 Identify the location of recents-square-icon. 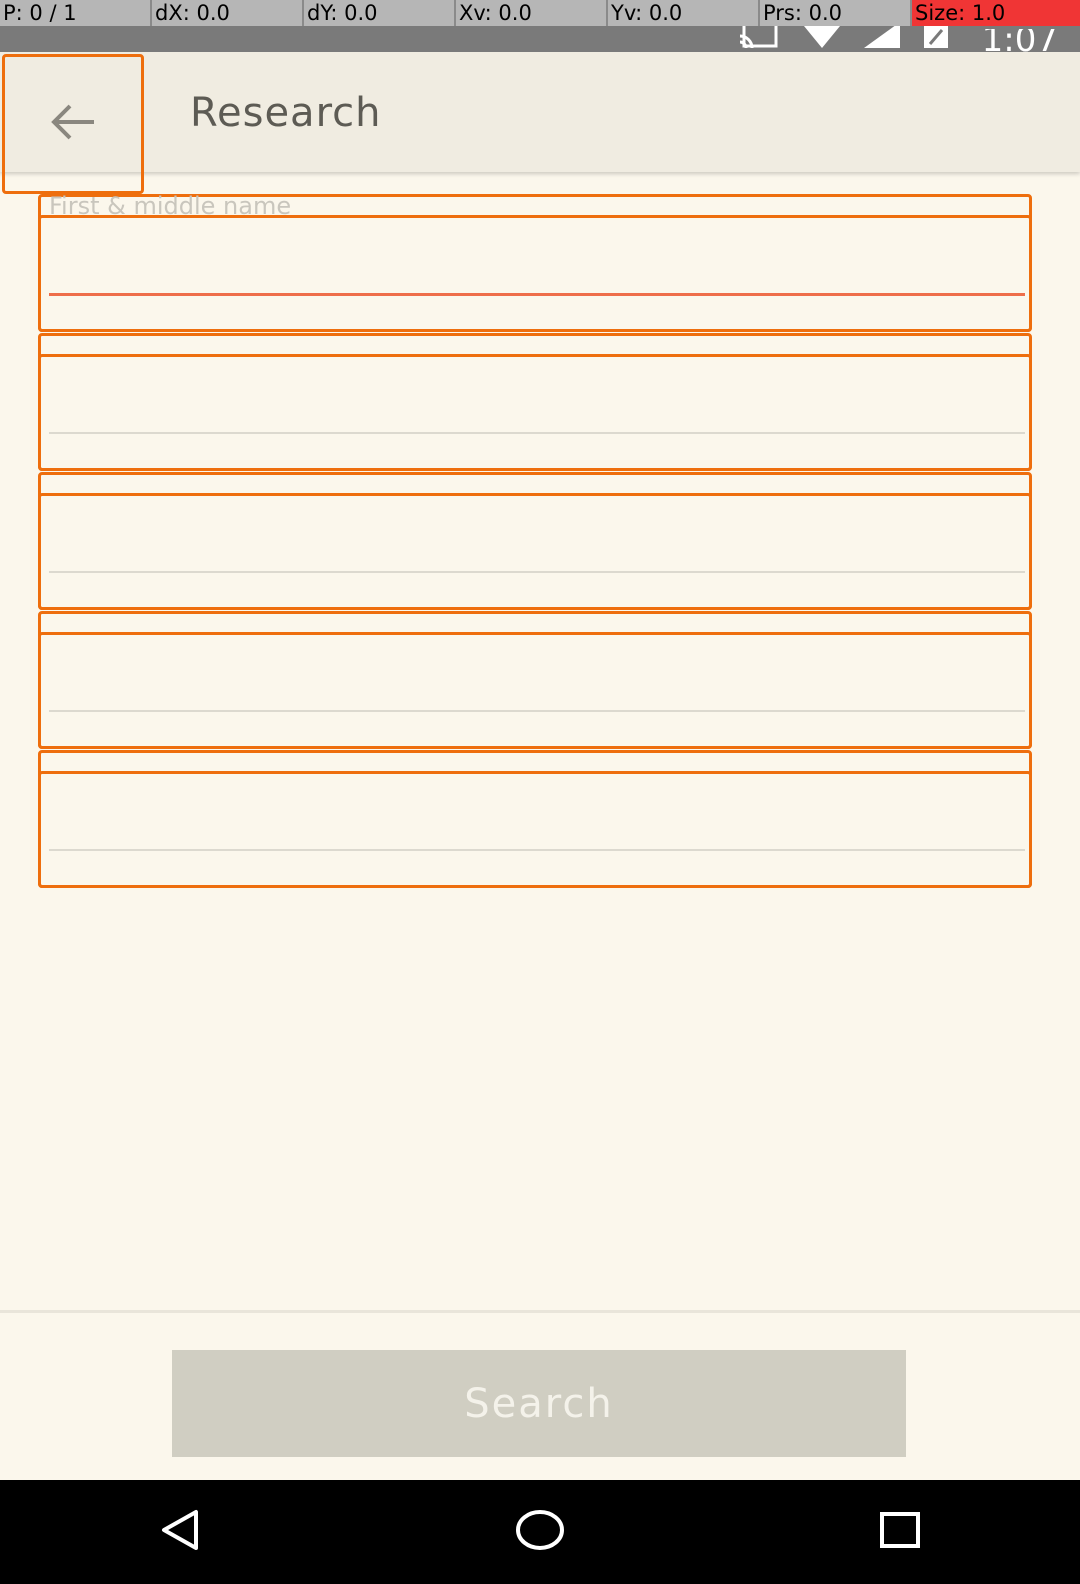
(900, 1532).